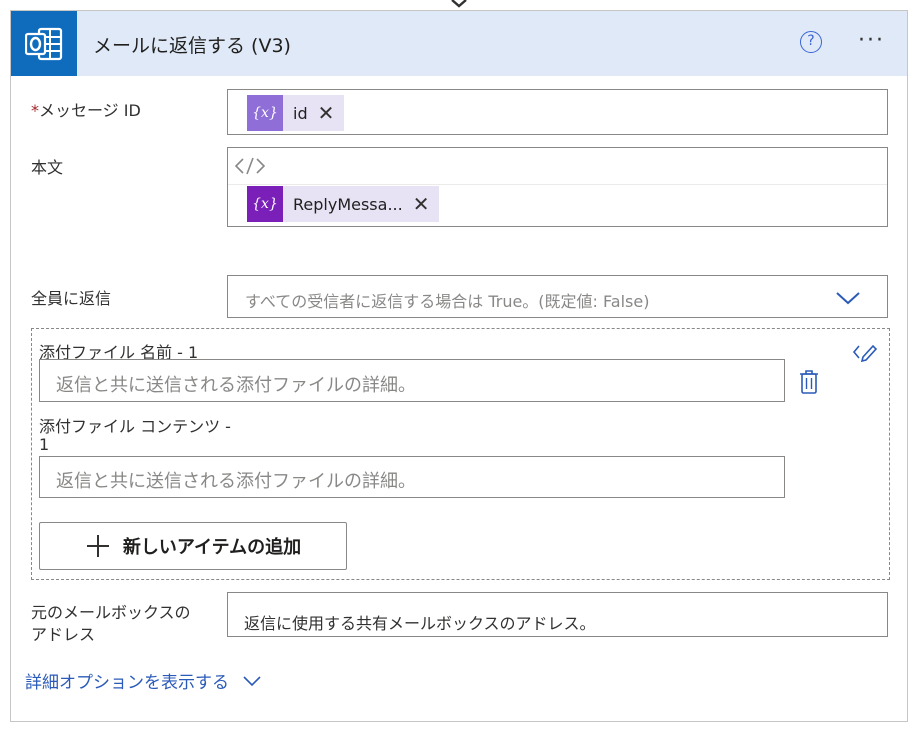 This screenshot has width=918, height=741. Describe the element at coordinates (236, 481) in the screenshot. I see `attachment-content-placeholder: 返信と共に送信される添付ファイルの詳細。` at that location.